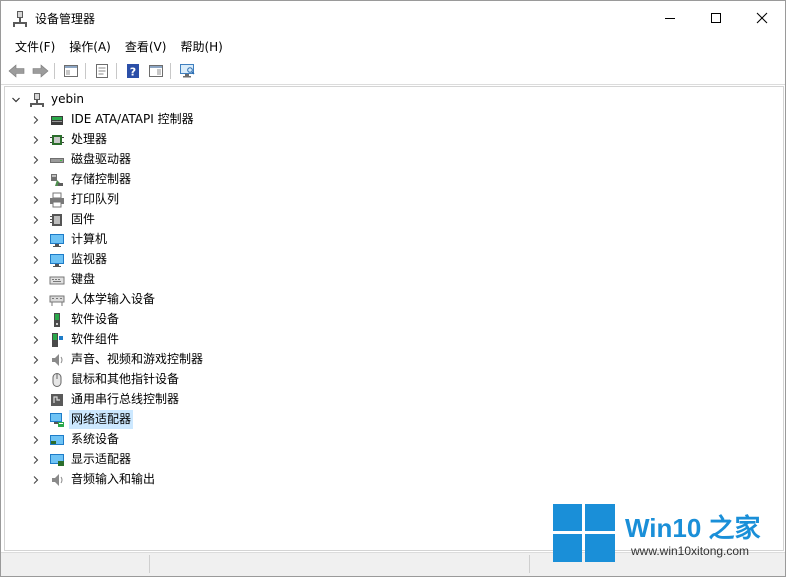 Image resolution: width=786 pixels, height=577 pixels. I want to click on tree-item: 音频输入和输出, so click(94, 479).